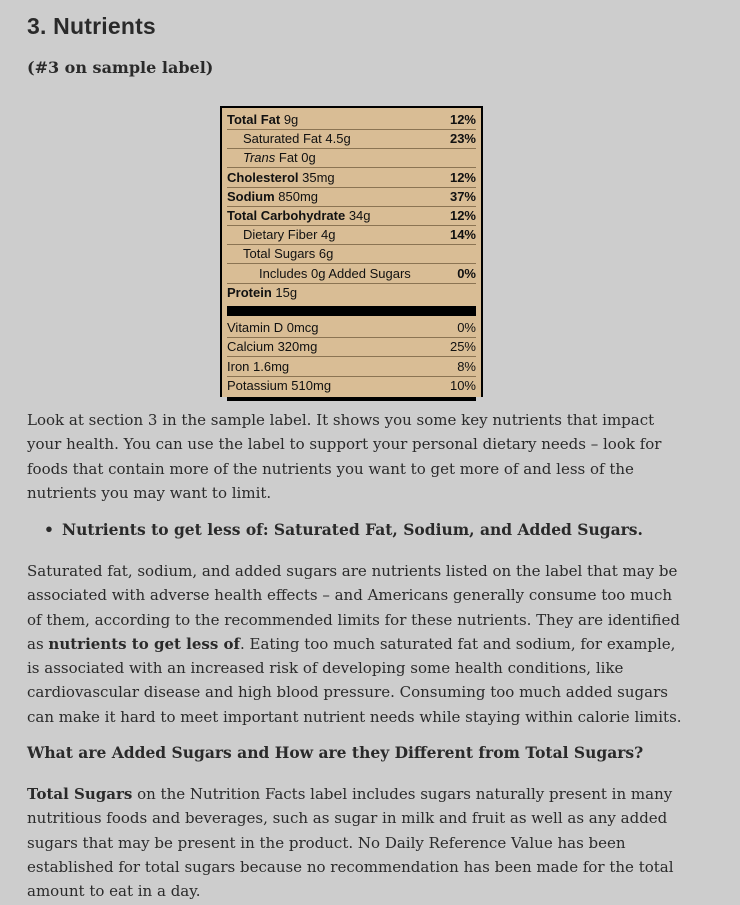  I want to click on label-row-percent: 0%, so click(466, 273).